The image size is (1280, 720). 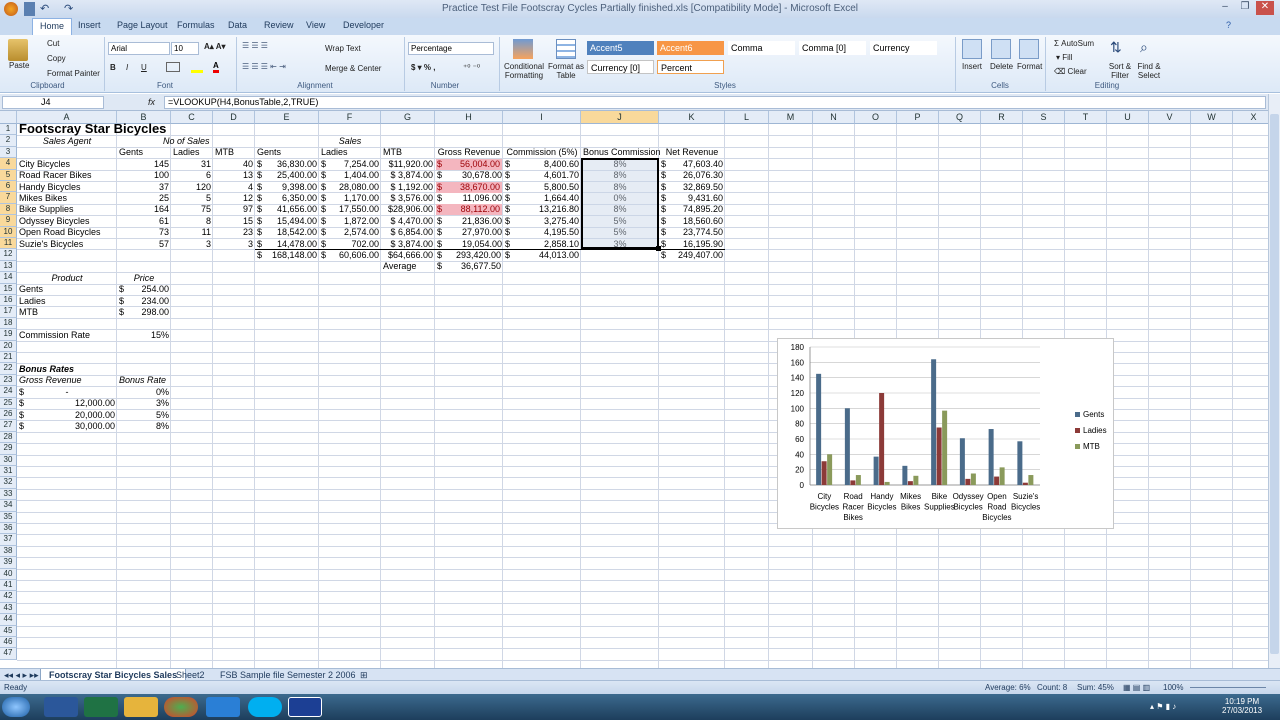 What do you see at coordinates (747, 117) in the screenshot?
I see `column-header-l: L` at bounding box center [747, 117].